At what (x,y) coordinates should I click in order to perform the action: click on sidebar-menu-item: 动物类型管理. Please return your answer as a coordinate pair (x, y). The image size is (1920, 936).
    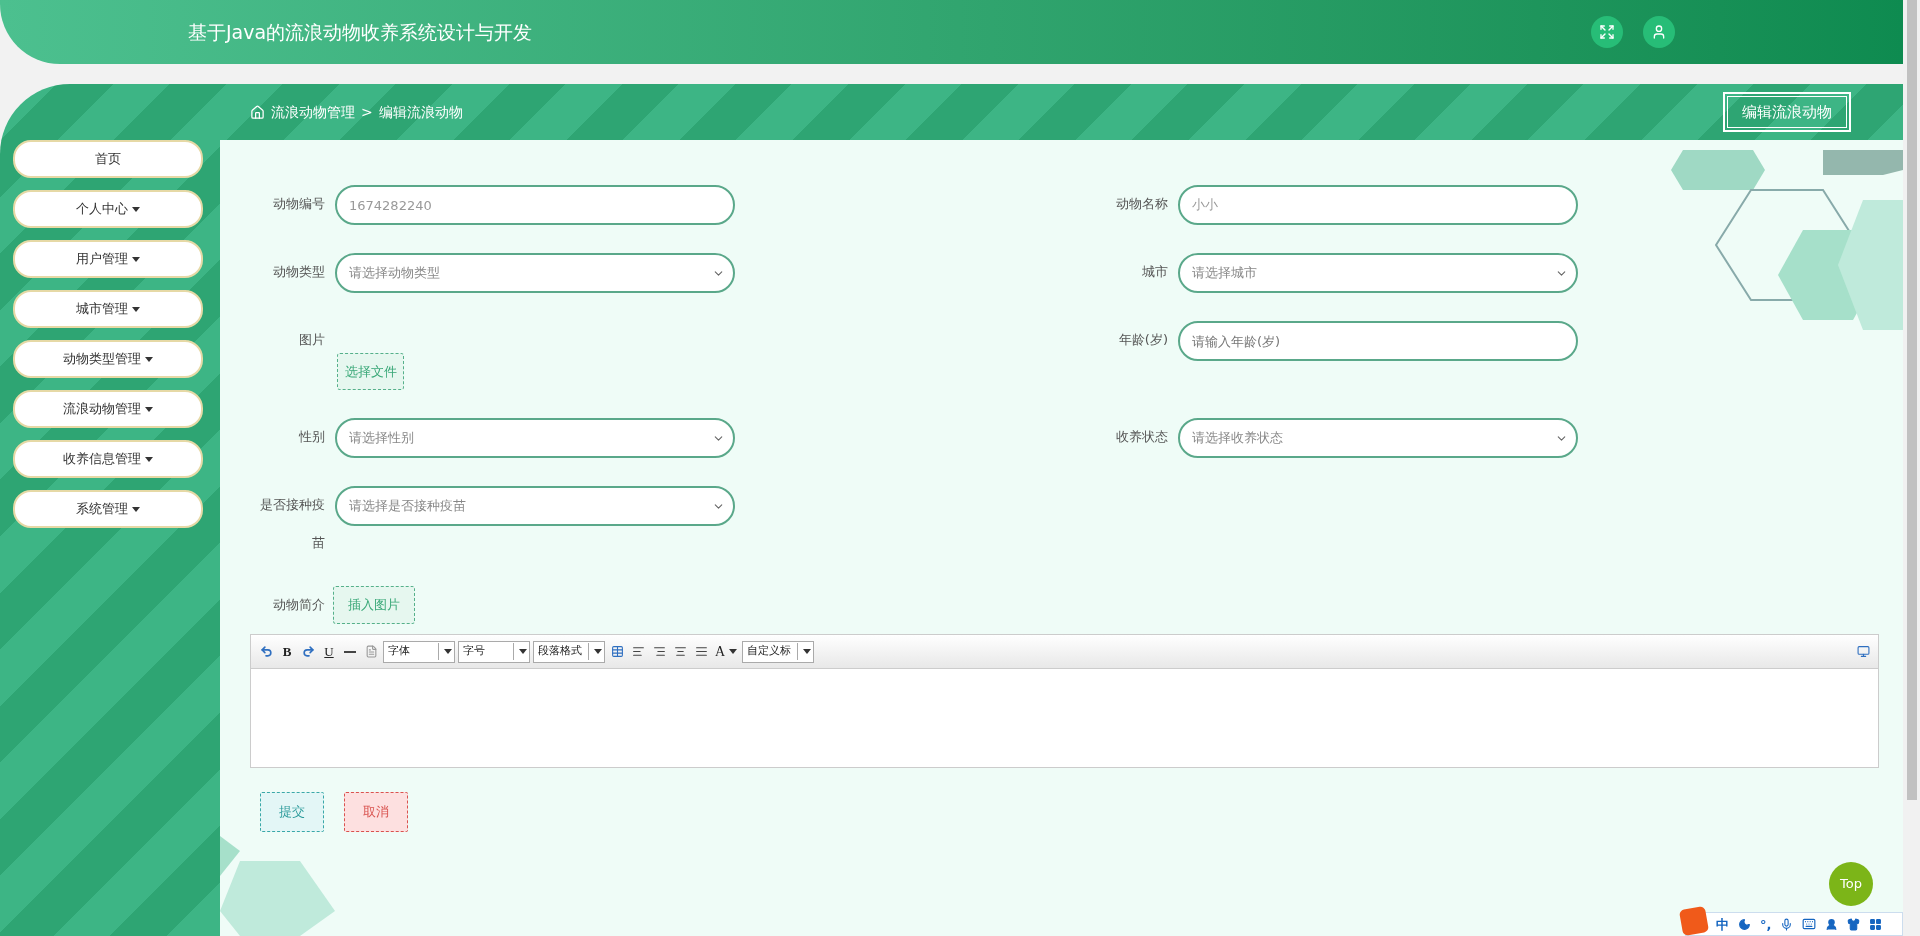
    Looking at the image, I should click on (108, 359).